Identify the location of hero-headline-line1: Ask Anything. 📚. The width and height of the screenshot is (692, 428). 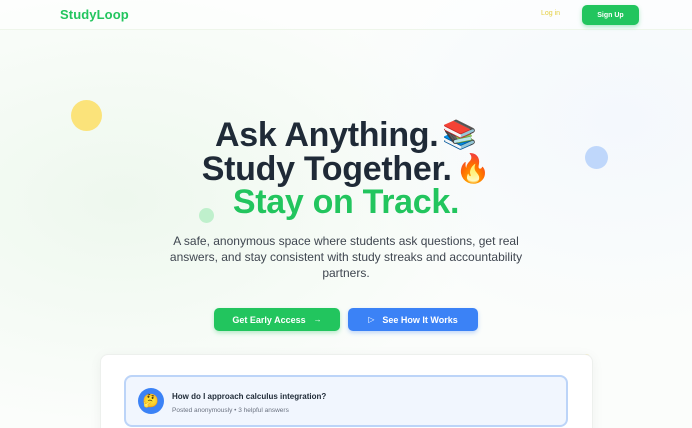
(346, 135).